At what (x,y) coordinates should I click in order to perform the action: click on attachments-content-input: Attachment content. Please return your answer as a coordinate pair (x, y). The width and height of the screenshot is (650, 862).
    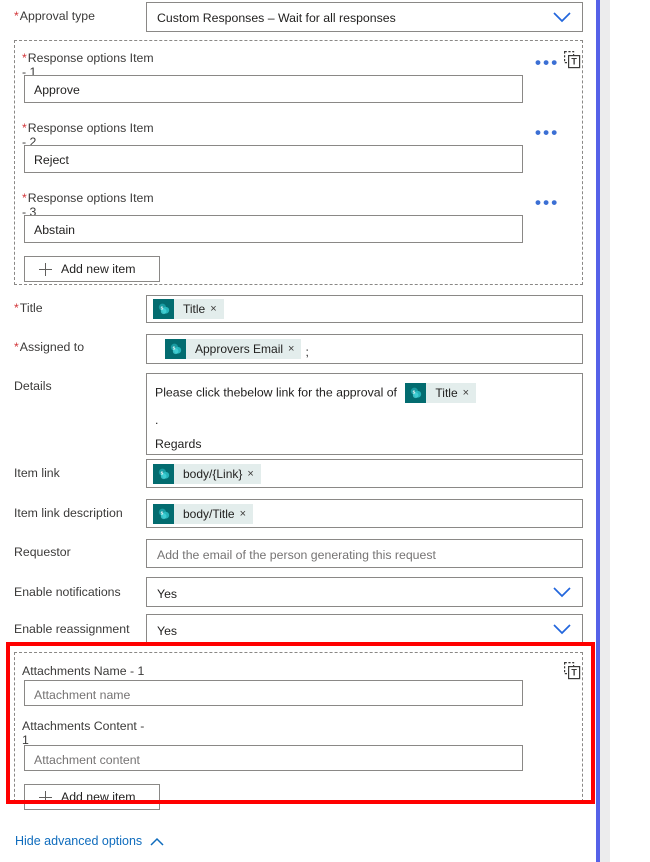
    Looking at the image, I should click on (273, 758).